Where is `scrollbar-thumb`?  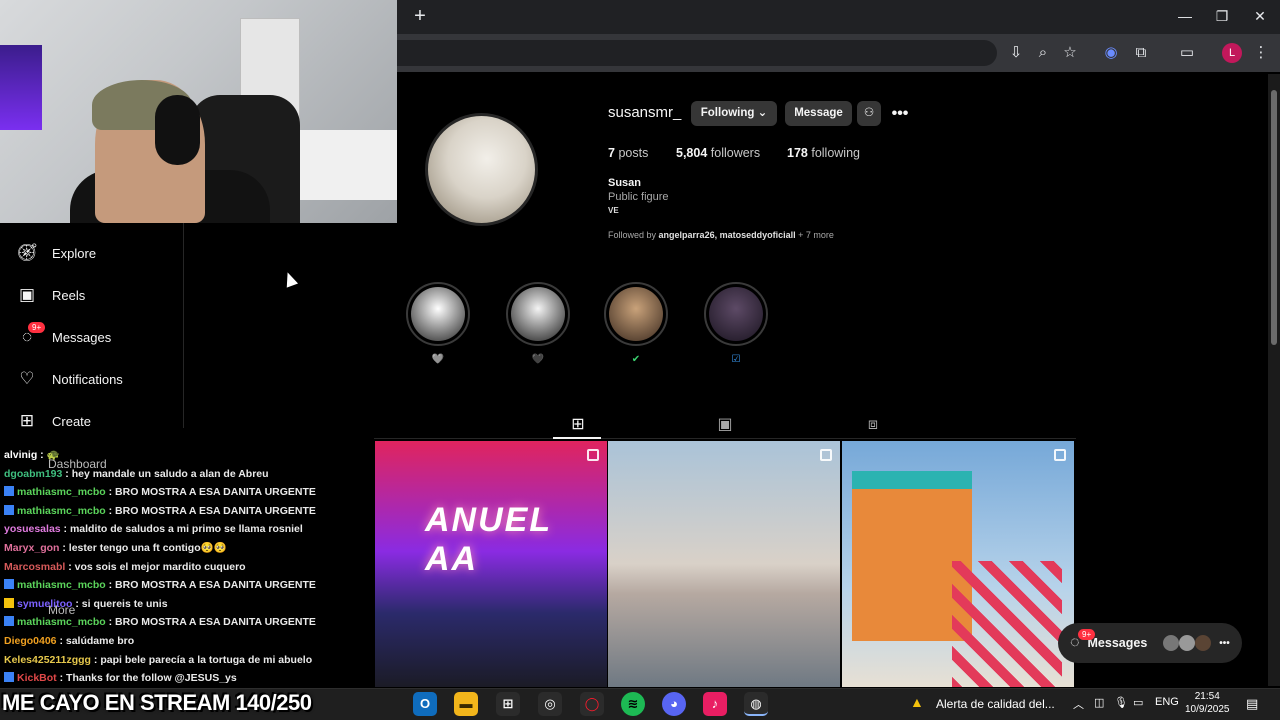 scrollbar-thumb is located at coordinates (1274, 217).